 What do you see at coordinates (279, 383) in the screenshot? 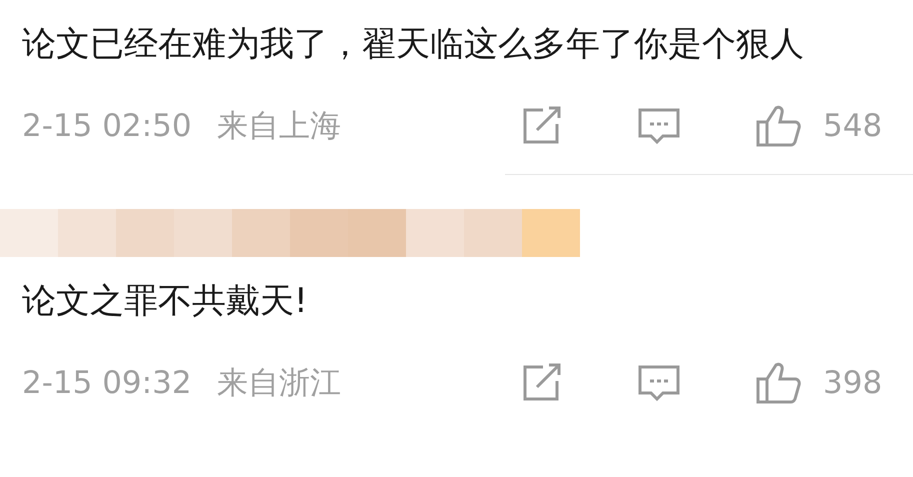
I see `post-source: 来自浙江` at bounding box center [279, 383].